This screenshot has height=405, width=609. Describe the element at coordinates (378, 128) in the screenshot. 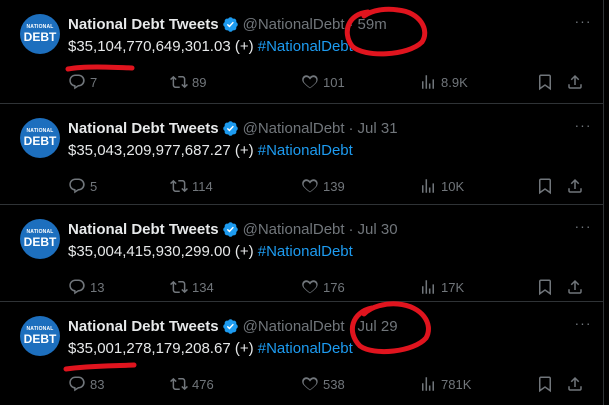

I see `timestamp: Jul 31` at that location.